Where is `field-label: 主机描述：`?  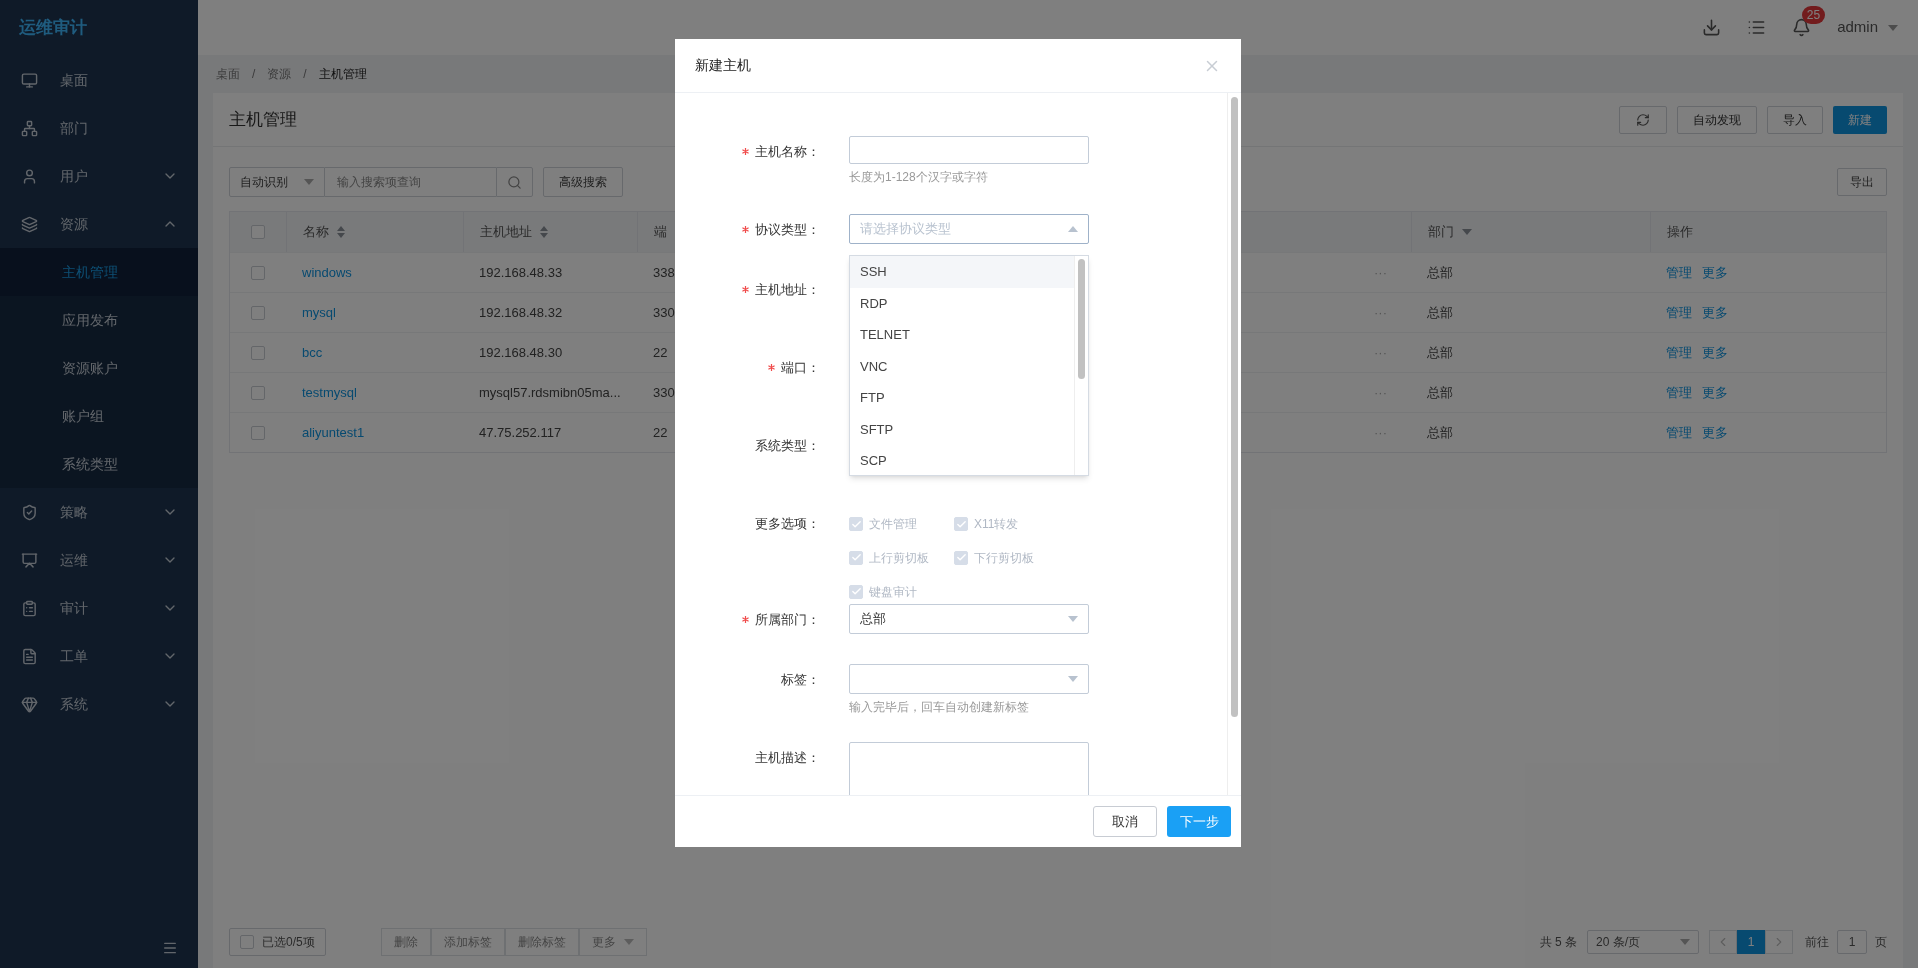 field-label: 主机描述： is located at coordinates (787, 758).